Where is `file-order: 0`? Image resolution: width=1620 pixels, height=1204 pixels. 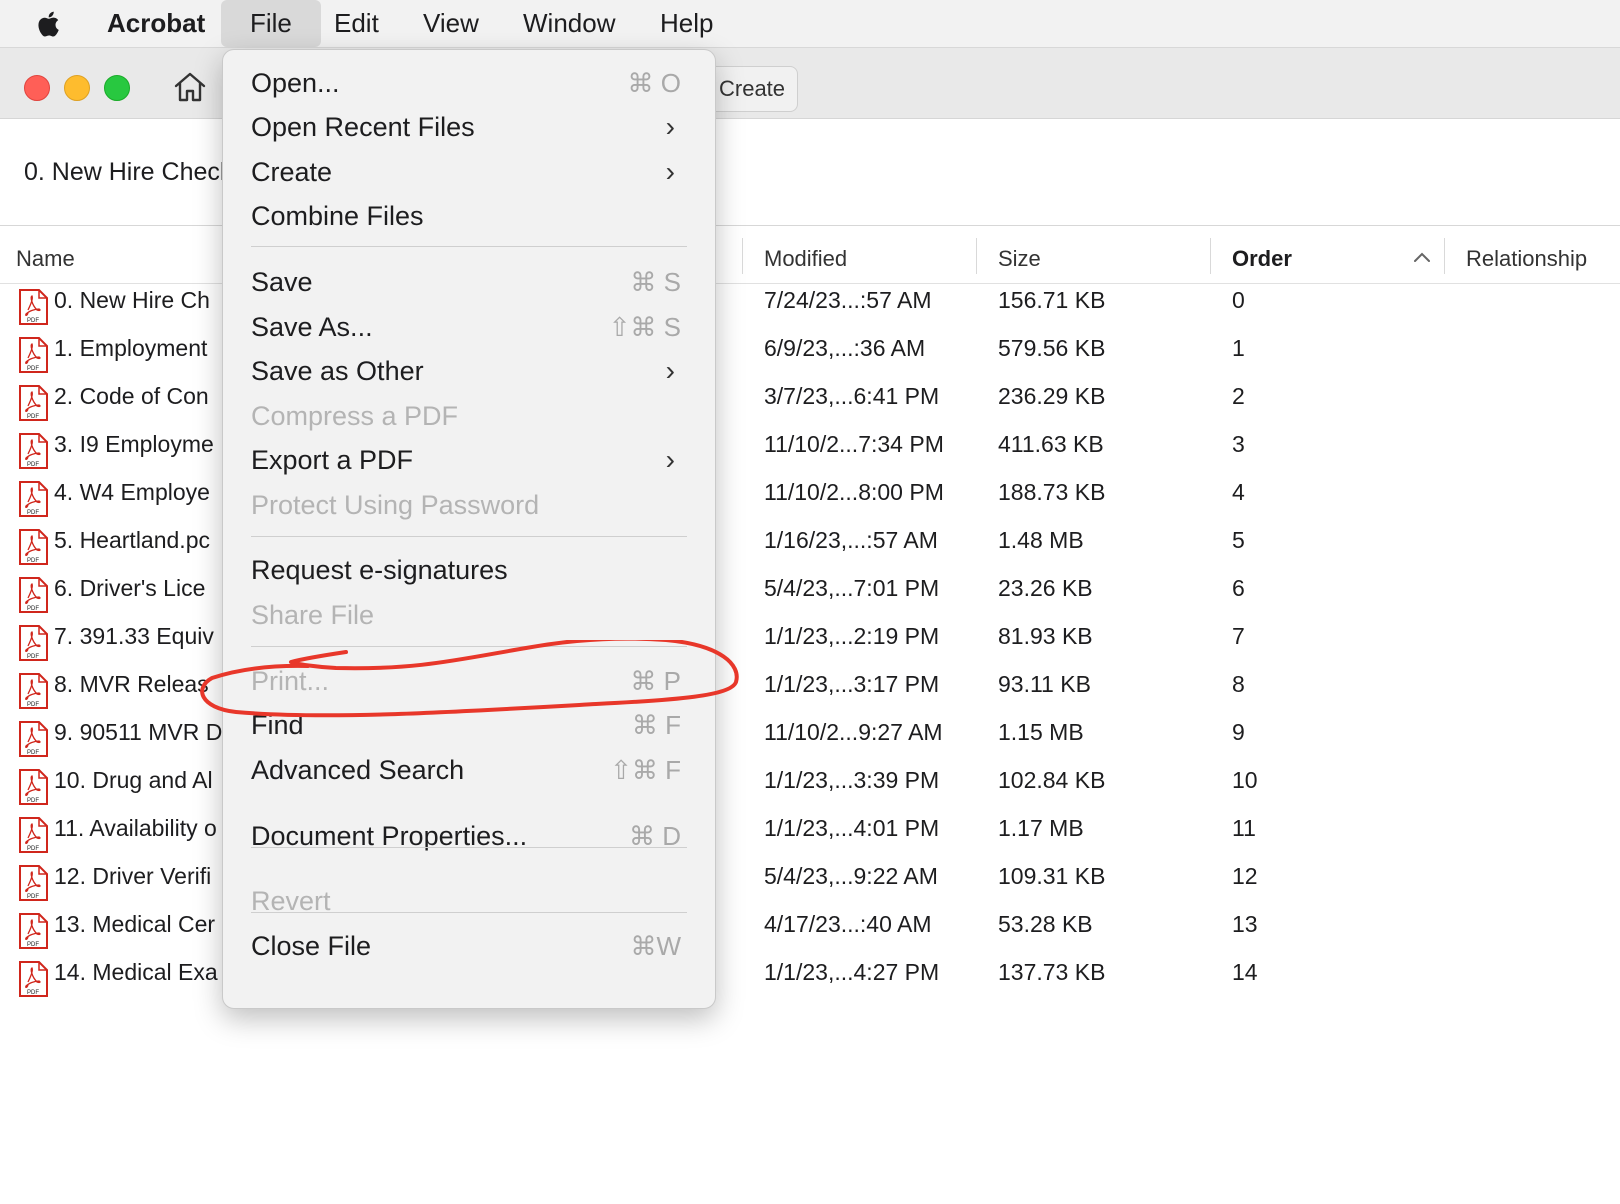 file-order: 0 is located at coordinates (1238, 300).